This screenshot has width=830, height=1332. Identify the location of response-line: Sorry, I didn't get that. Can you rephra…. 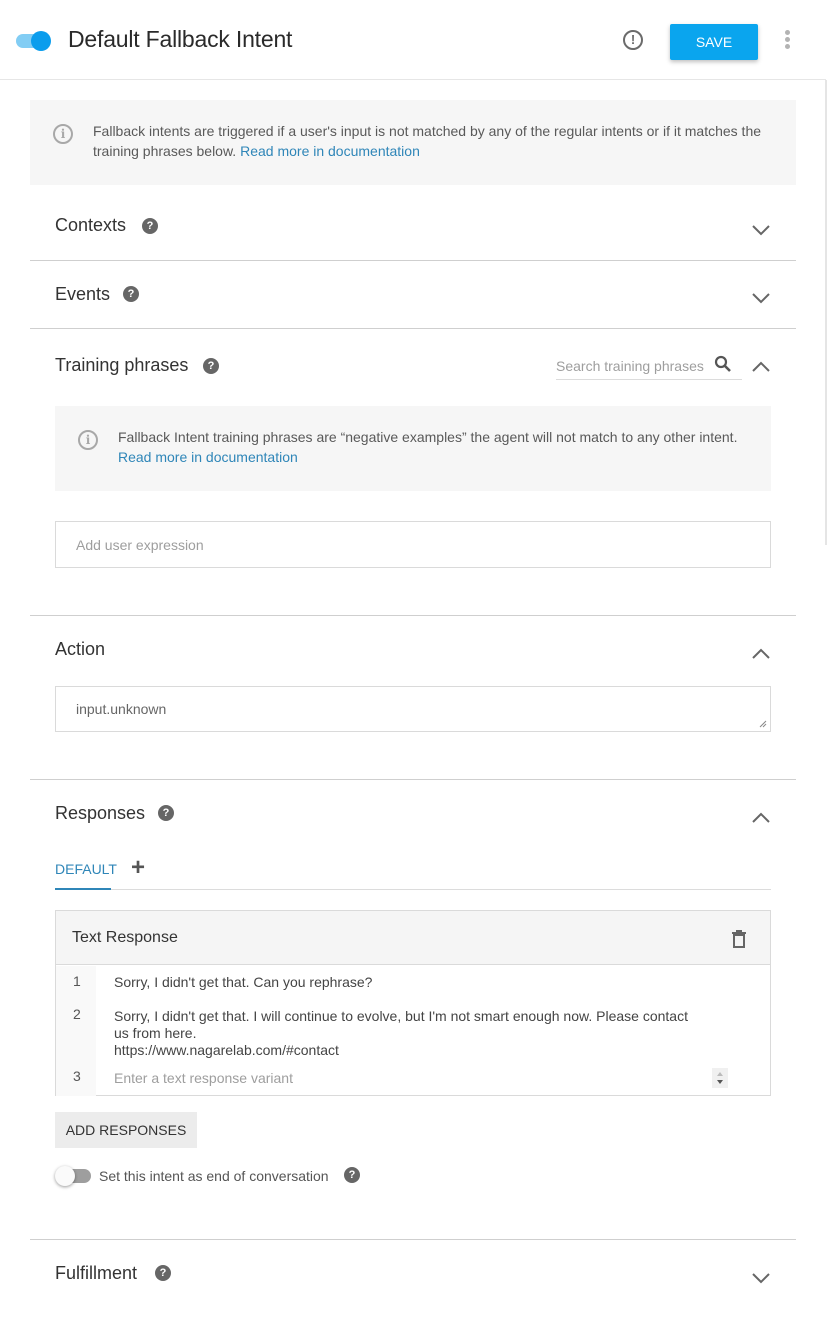
(414, 982).